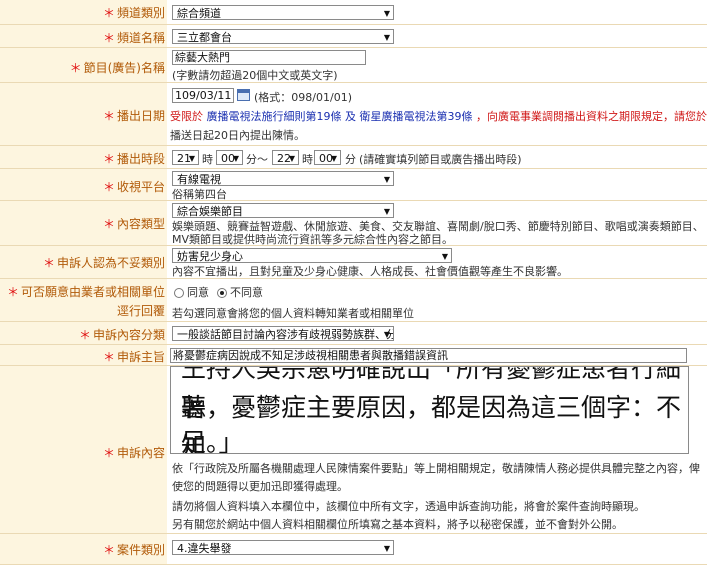 The image size is (707, 565). Describe the element at coordinates (274, 116) in the screenshot. I see `regulation-link-1: 廣播電視法施行細則第19條` at that location.